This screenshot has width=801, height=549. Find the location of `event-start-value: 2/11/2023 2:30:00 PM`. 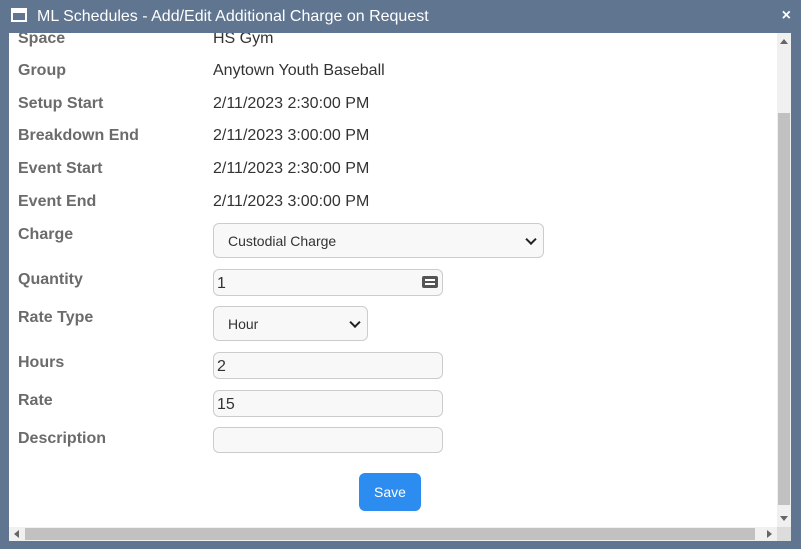

event-start-value: 2/11/2023 2:30:00 PM is located at coordinates (291, 168).